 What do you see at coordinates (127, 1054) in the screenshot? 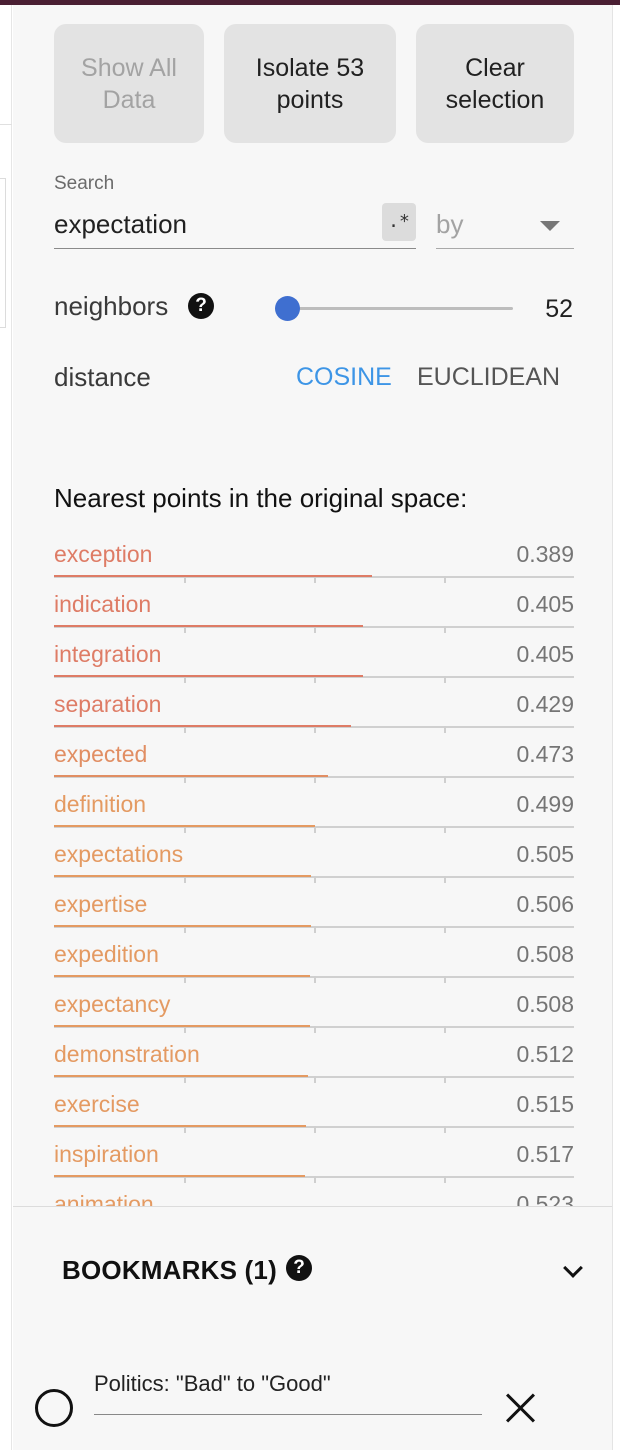
I see `neighbor-word: demonstration` at bounding box center [127, 1054].